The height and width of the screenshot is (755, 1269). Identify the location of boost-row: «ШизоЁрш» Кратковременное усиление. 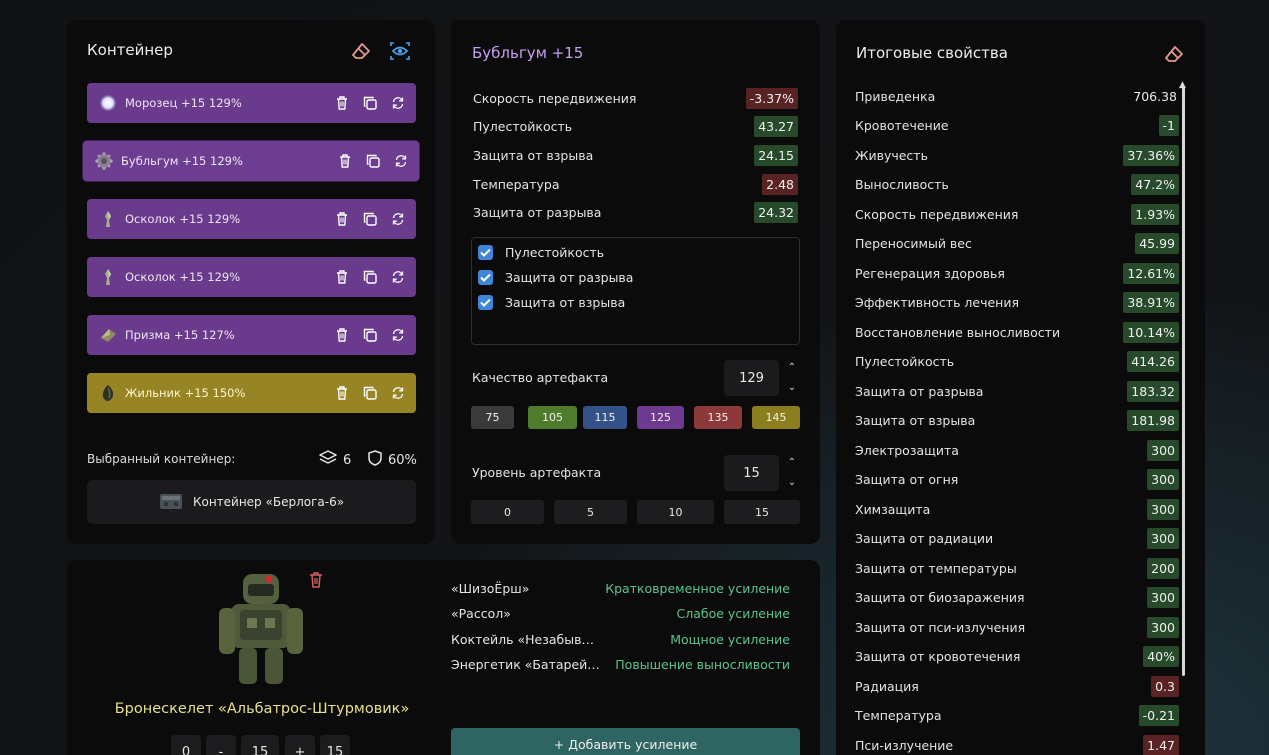
(620, 588).